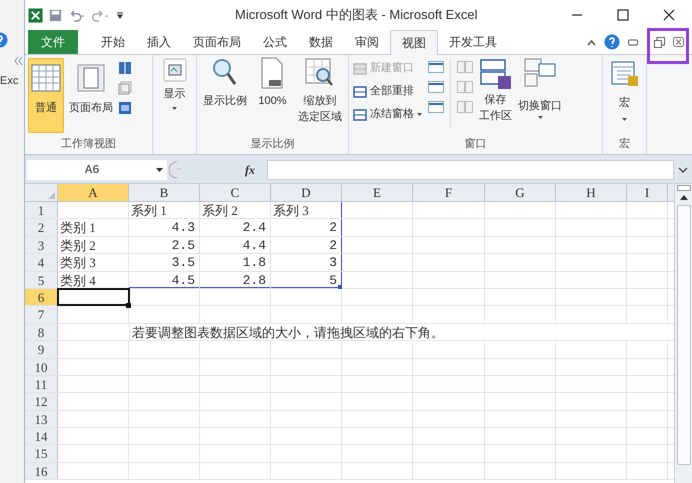  I want to click on cell-text: 2.5, so click(182, 245).